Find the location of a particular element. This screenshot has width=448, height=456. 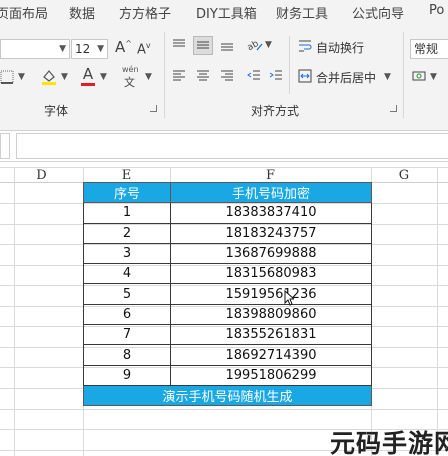

shrink-font-icon: Av is located at coordinates (144, 49).